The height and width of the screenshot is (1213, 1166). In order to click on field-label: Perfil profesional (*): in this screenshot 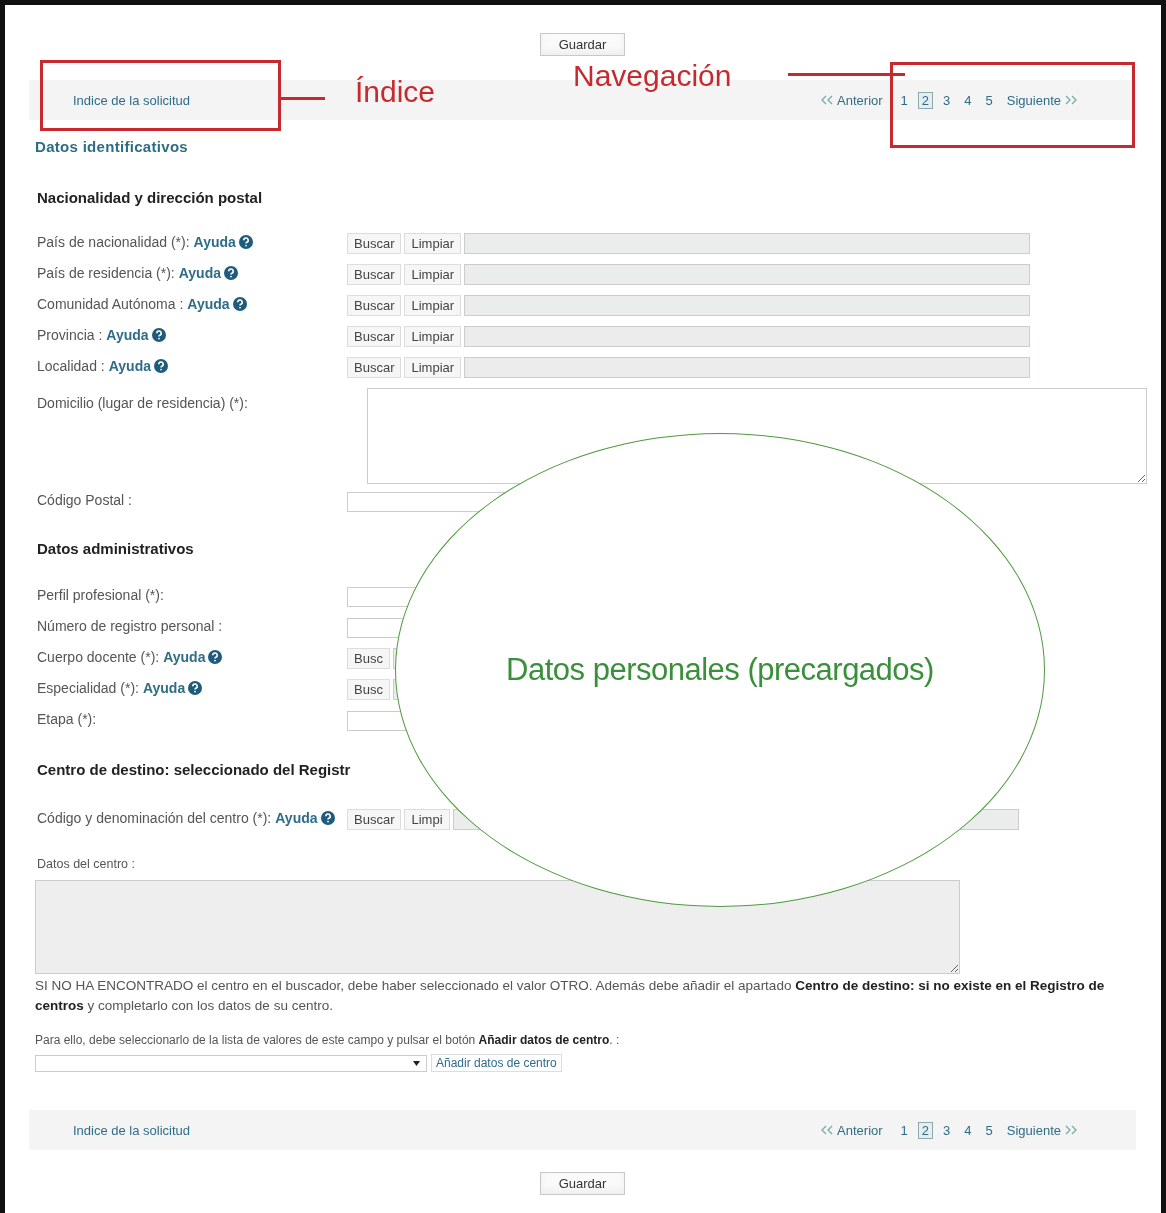, I will do `click(100, 595)`.